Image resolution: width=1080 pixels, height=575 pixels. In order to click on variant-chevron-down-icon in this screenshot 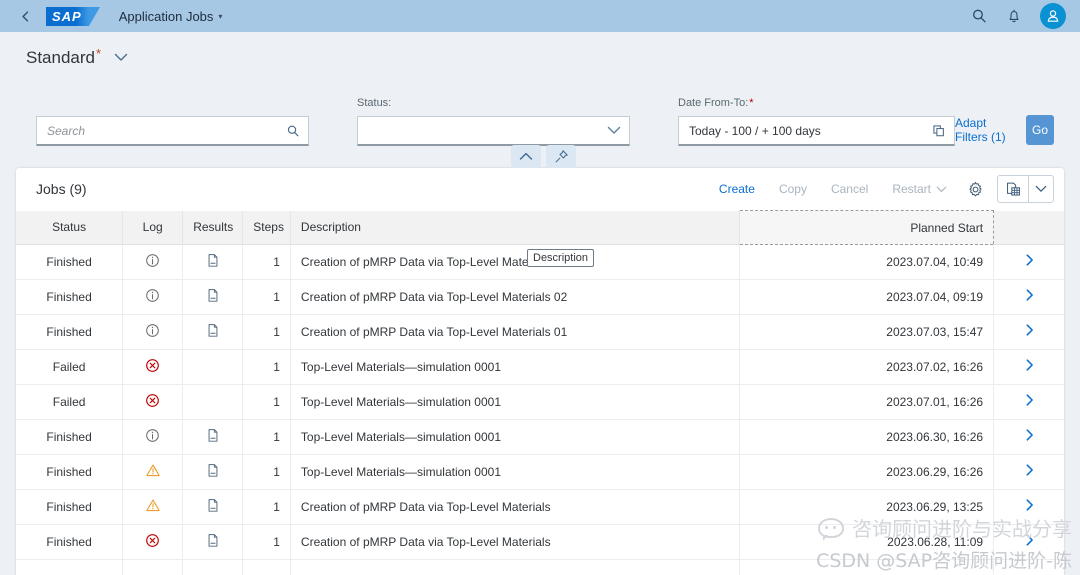, I will do `click(121, 58)`.